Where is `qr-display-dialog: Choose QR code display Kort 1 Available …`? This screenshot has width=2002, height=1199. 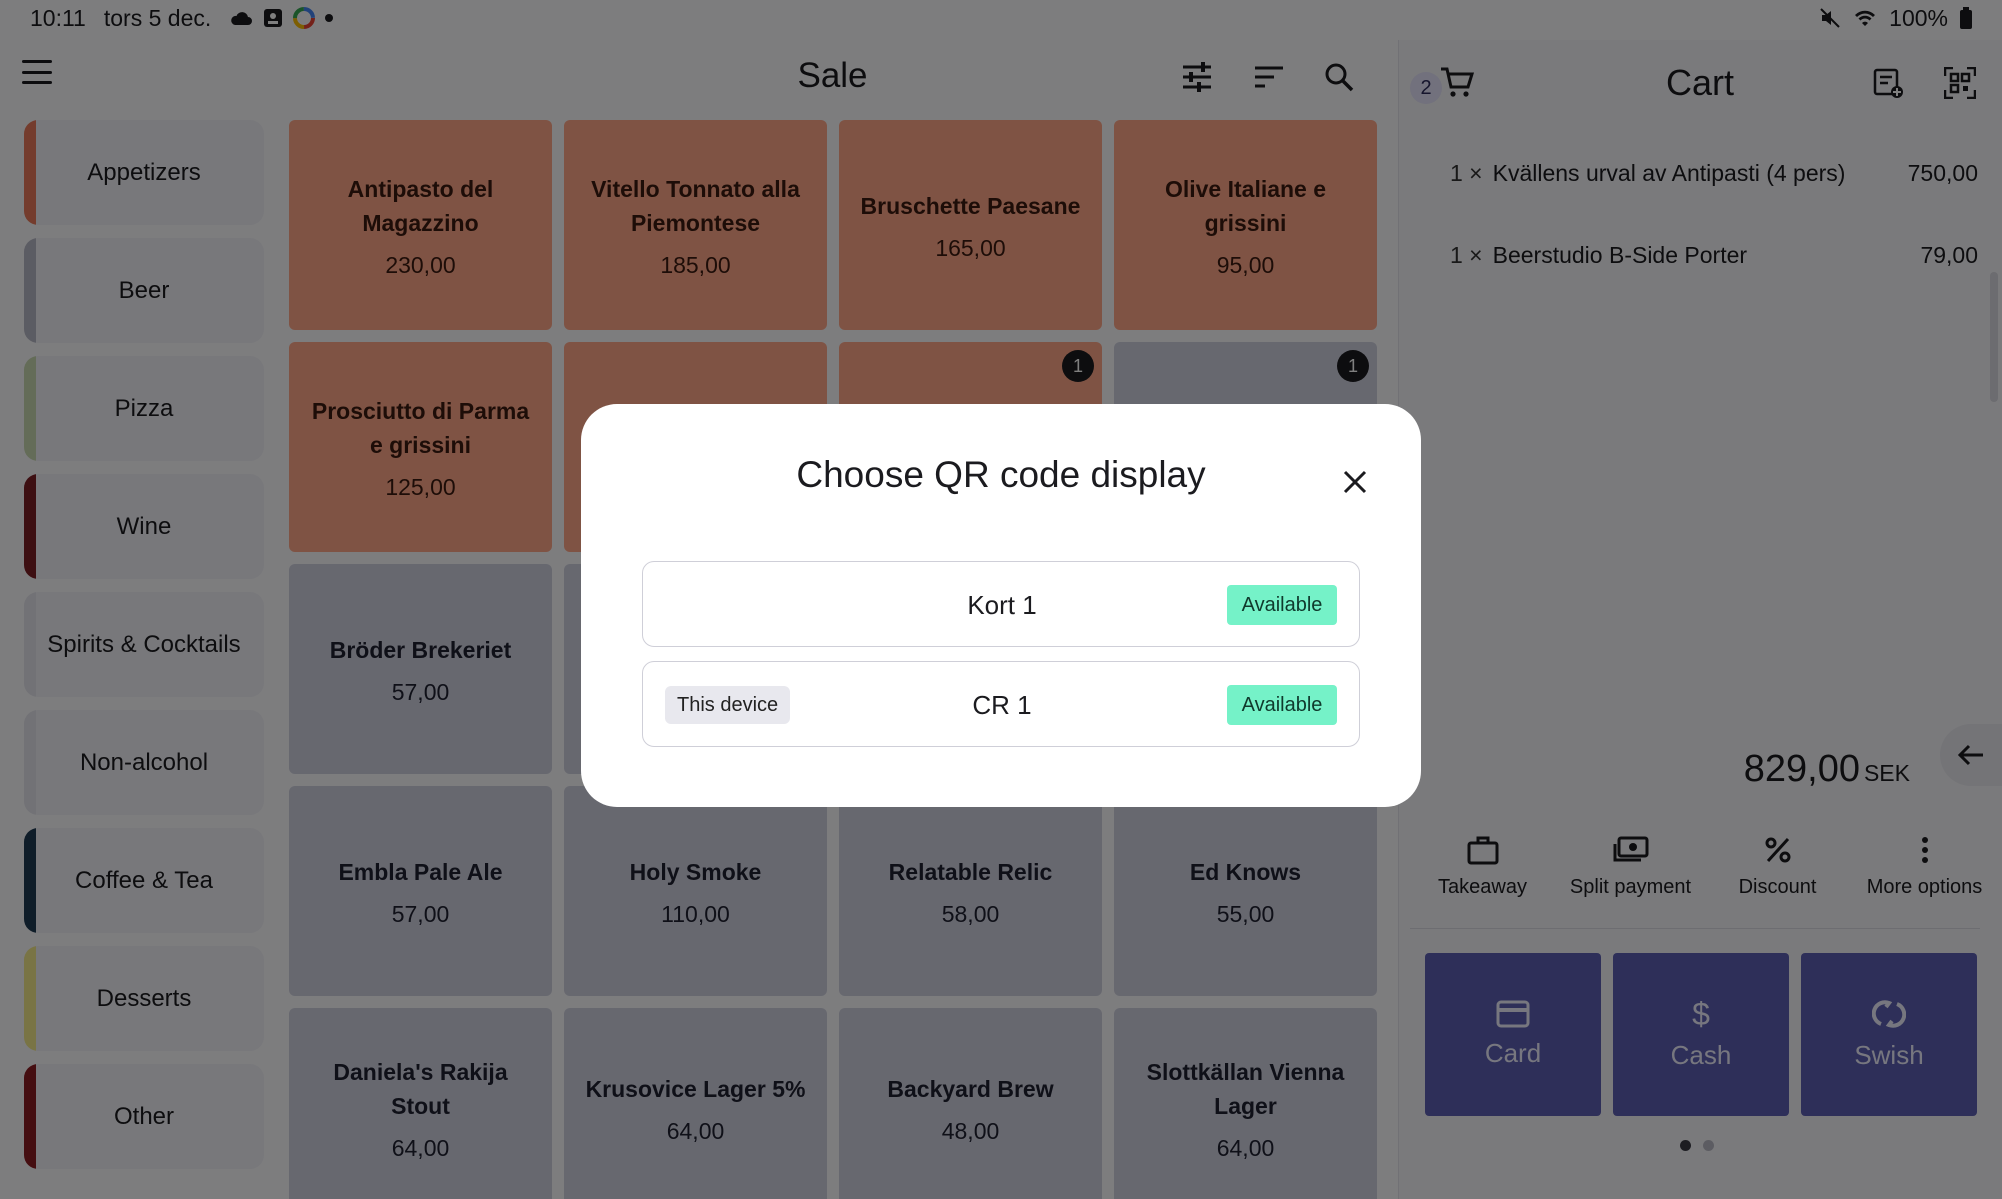
qr-display-dialog: Choose QR code display Kort 1 Available … is located at coordinates (1001, 605).